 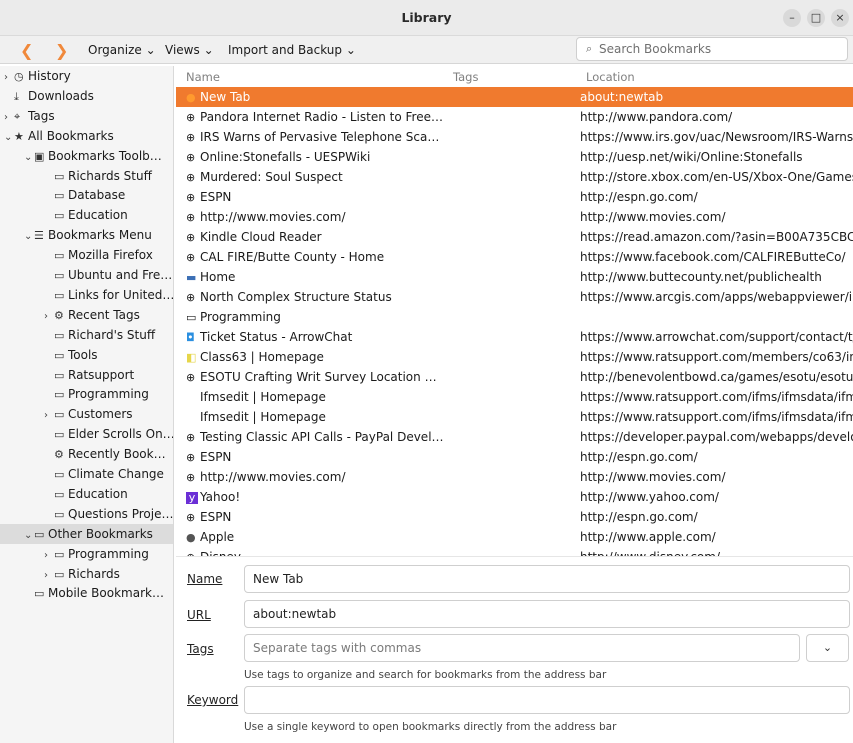 What do you see at coordinates (100, 235) in the screenshot?
I see `sidebar-item-label: Bookmarks Menu` at bounding box center [100, 235].